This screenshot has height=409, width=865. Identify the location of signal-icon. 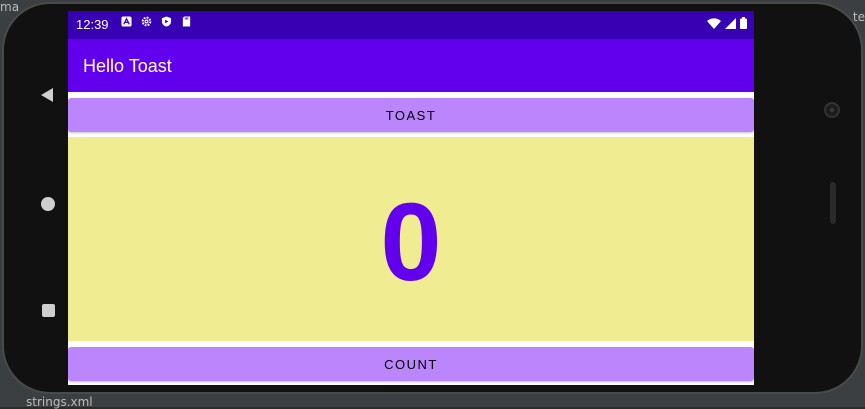
(730, 23).